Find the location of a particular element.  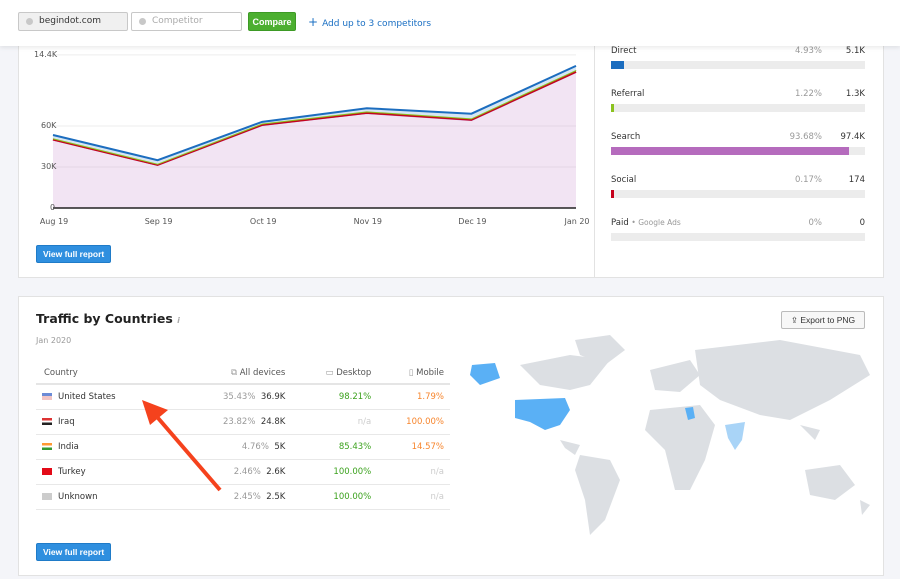

source-pct: 0% is located at coordinates (815, 223).